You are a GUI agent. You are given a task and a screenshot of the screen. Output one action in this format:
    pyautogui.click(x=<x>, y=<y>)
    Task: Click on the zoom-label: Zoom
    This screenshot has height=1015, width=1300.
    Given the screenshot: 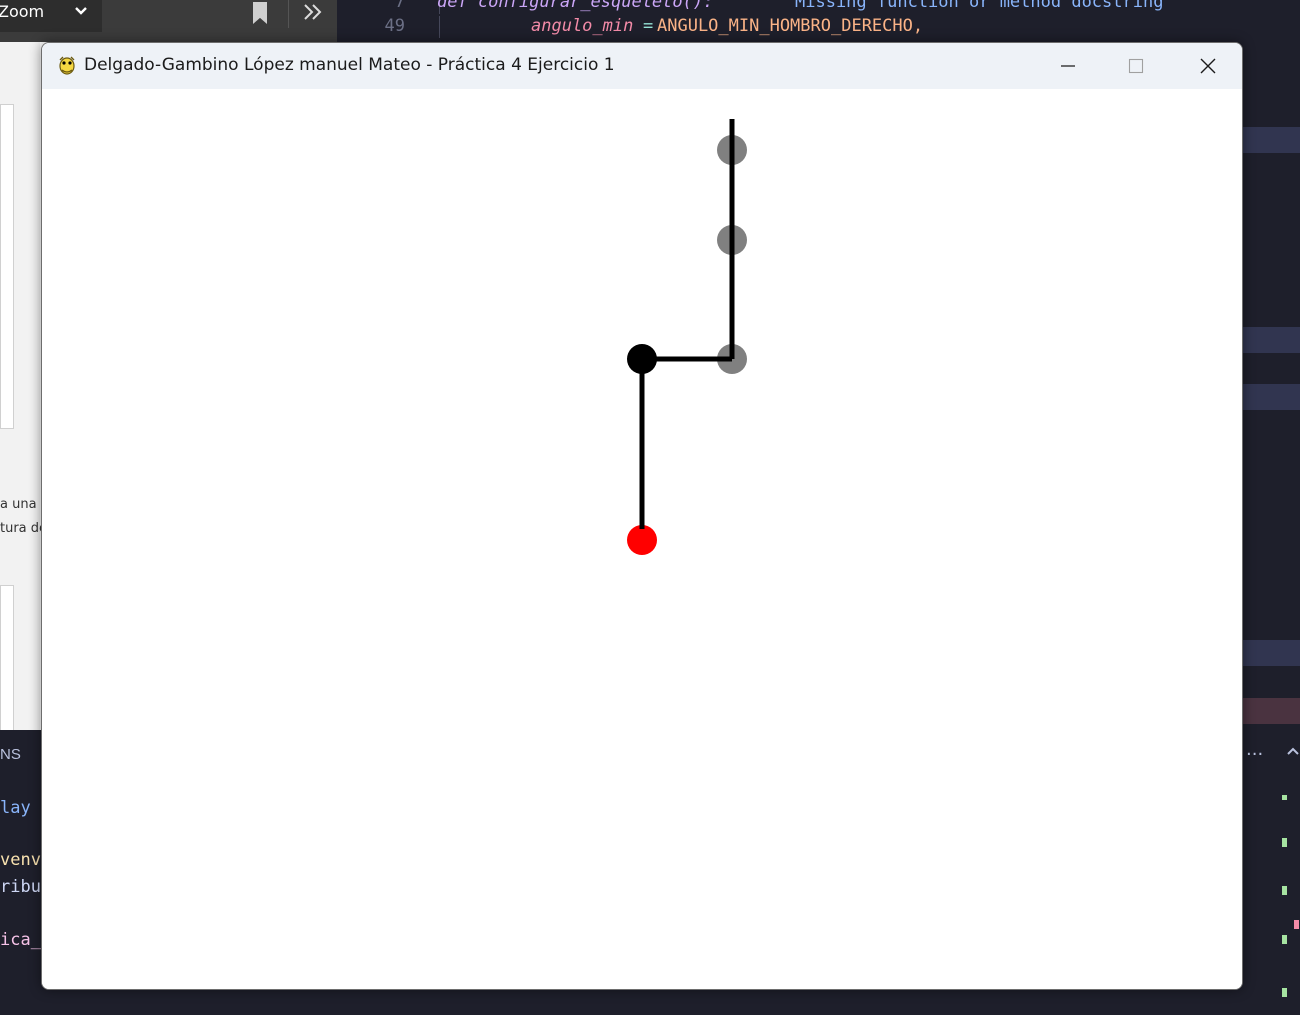 What is the action you would take?
    pyautogui.click(x=22, y=11)
    